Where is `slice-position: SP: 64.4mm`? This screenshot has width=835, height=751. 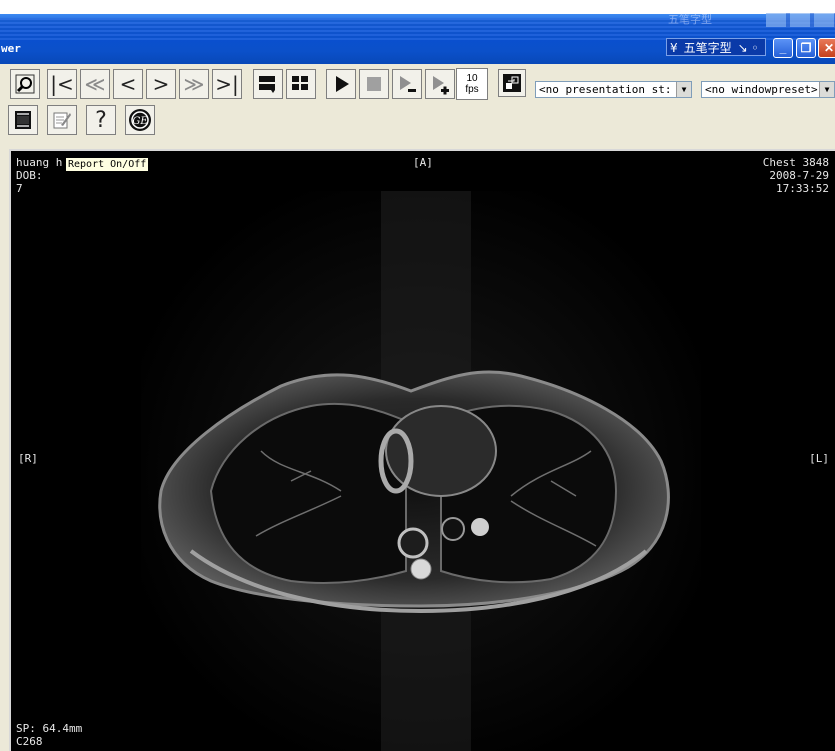 slice-position: SP: 64.4mm is located at coordinates (49, 728).